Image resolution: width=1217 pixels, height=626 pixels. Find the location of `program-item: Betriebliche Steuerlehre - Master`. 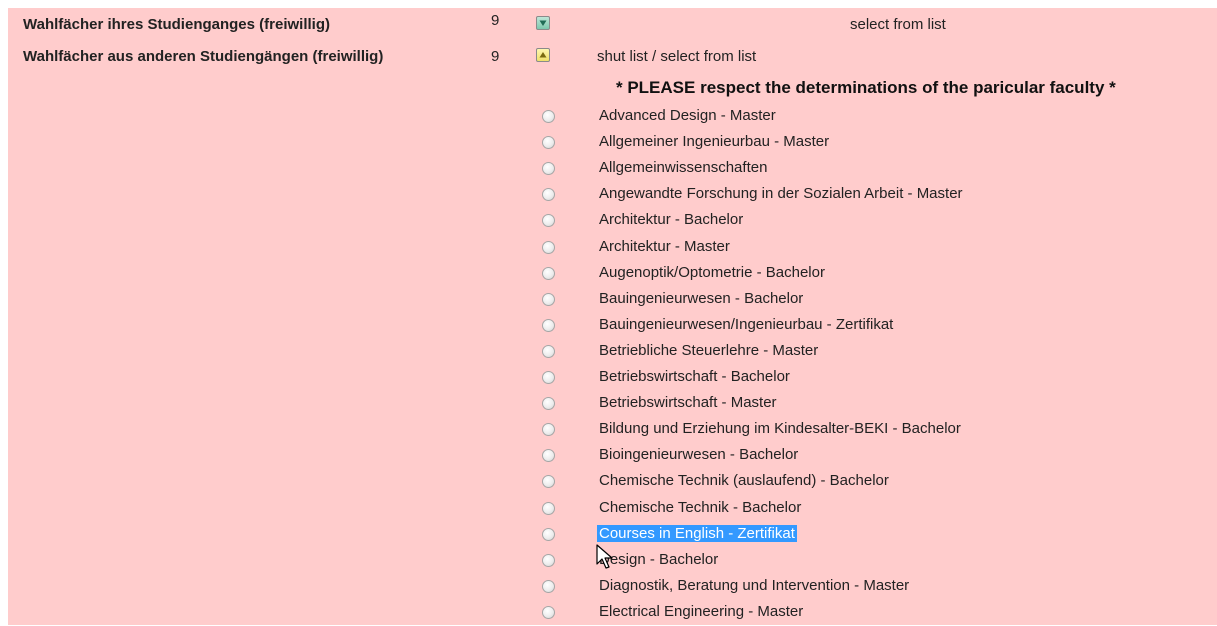

program-item: Betriebliche Steuerlehre - Master is located at coordinates (612, 352).